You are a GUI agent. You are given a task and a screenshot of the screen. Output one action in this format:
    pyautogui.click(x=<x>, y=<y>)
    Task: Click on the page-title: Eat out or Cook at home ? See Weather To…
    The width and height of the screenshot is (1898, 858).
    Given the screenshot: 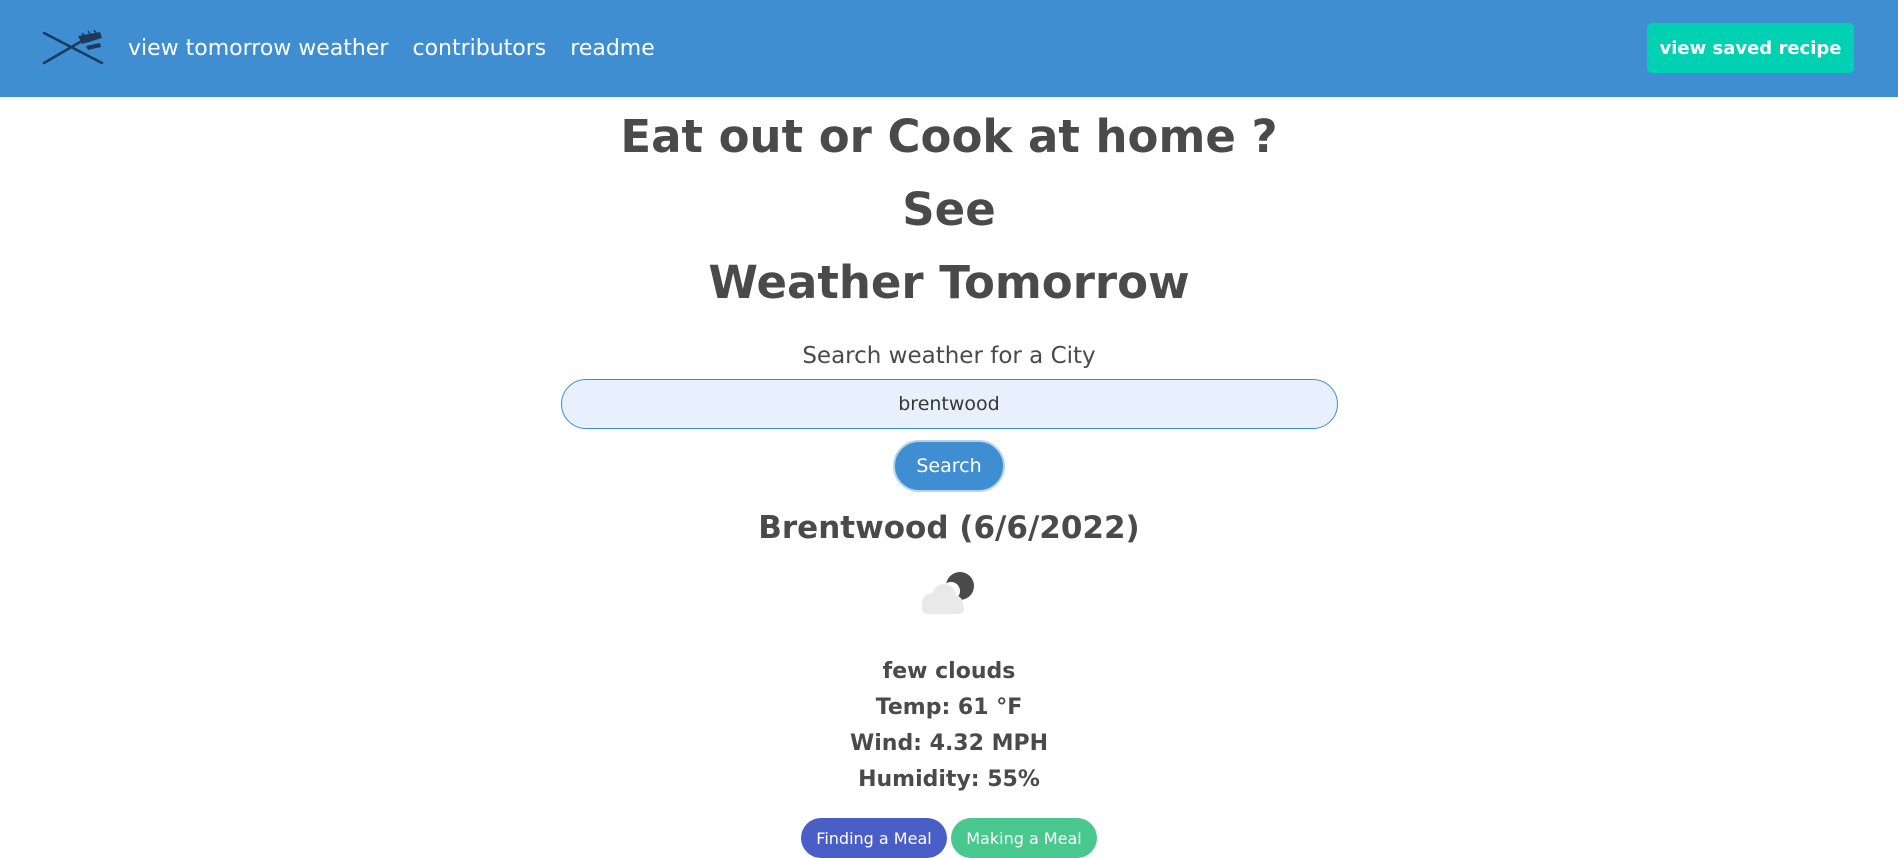 What is the action you would take?
    pyautogui.click(x=949, y=208)
    